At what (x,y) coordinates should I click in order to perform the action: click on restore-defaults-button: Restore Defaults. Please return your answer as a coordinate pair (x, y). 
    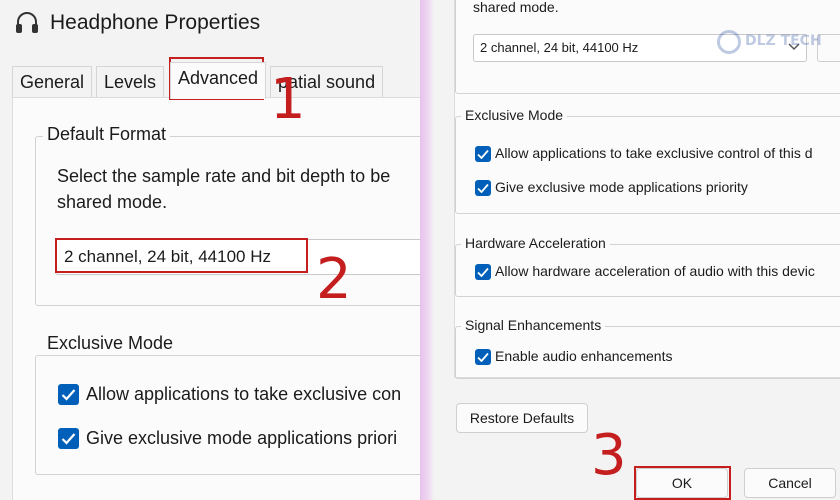
    Looking at the image, I should click on (522, 418).